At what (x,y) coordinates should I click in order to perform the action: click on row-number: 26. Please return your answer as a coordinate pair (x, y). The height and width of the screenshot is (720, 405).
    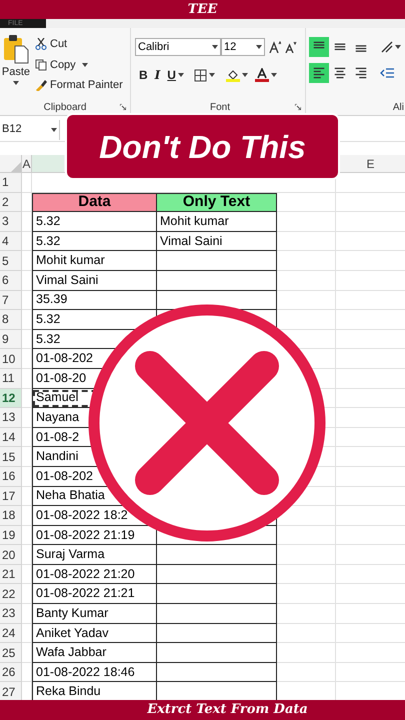
    Looking at the image, I should click on (11, 672).